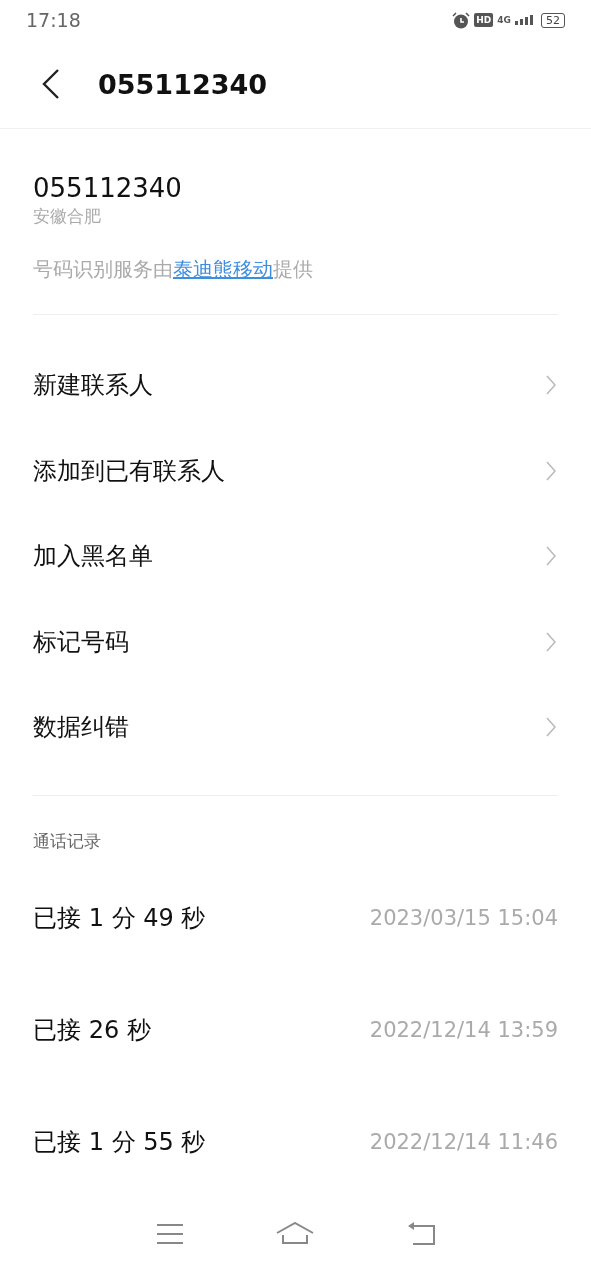 Image resolution: width=591 pixels, height=1280 pixels. I want to click on action-item: 数据纠错, so click(295, 727).